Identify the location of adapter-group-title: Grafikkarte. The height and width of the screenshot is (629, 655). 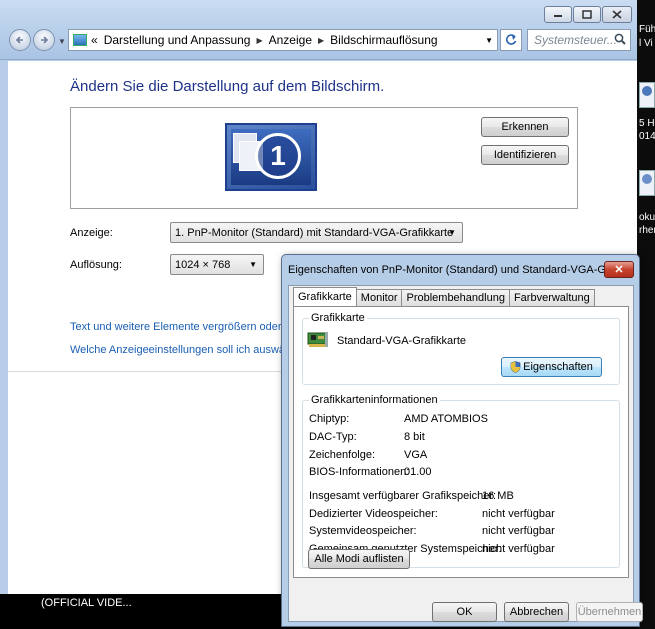
(338, 318).